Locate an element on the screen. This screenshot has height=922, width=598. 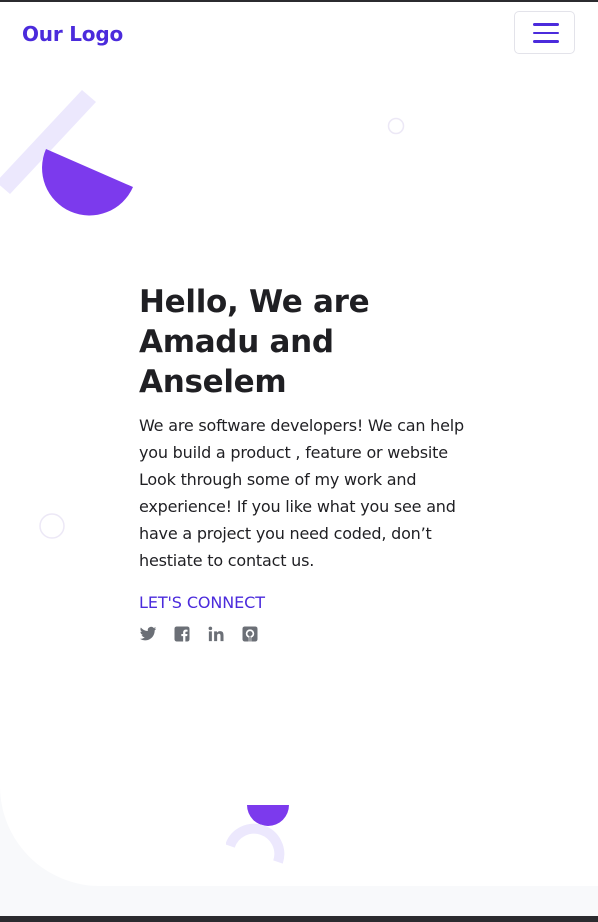
decor-bottom-shapes is located at coordinates (257, 834).